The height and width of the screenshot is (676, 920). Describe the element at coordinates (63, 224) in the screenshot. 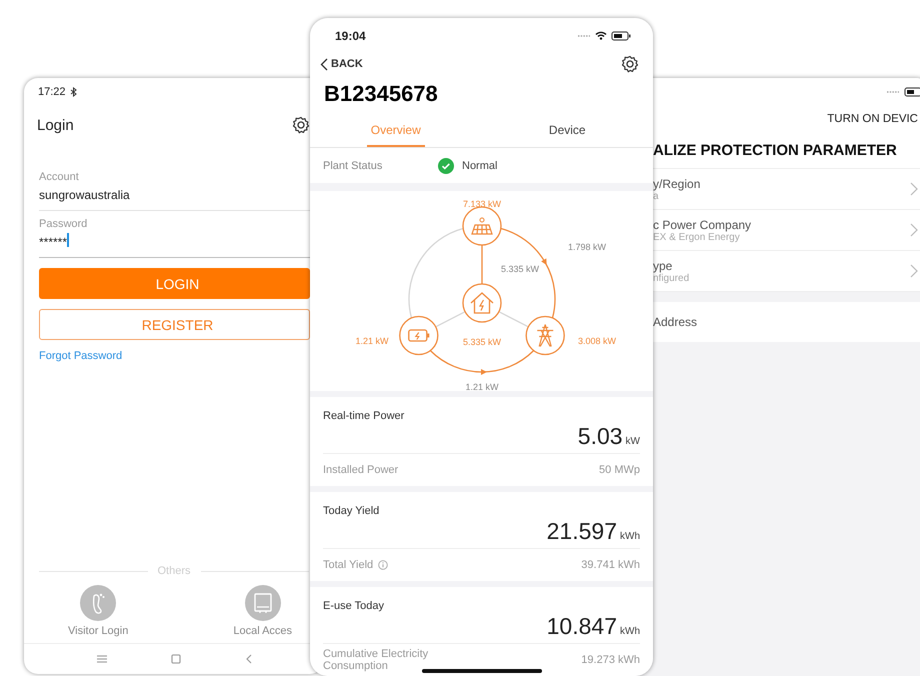

I see `field-label: Password` at that location.